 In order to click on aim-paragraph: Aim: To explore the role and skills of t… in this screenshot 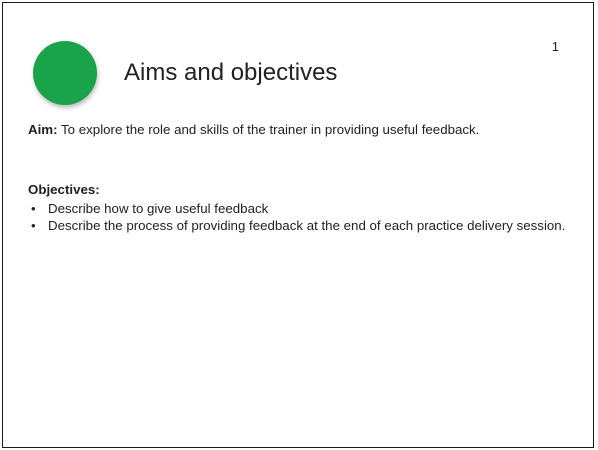, I will do `click(298, 129)`.